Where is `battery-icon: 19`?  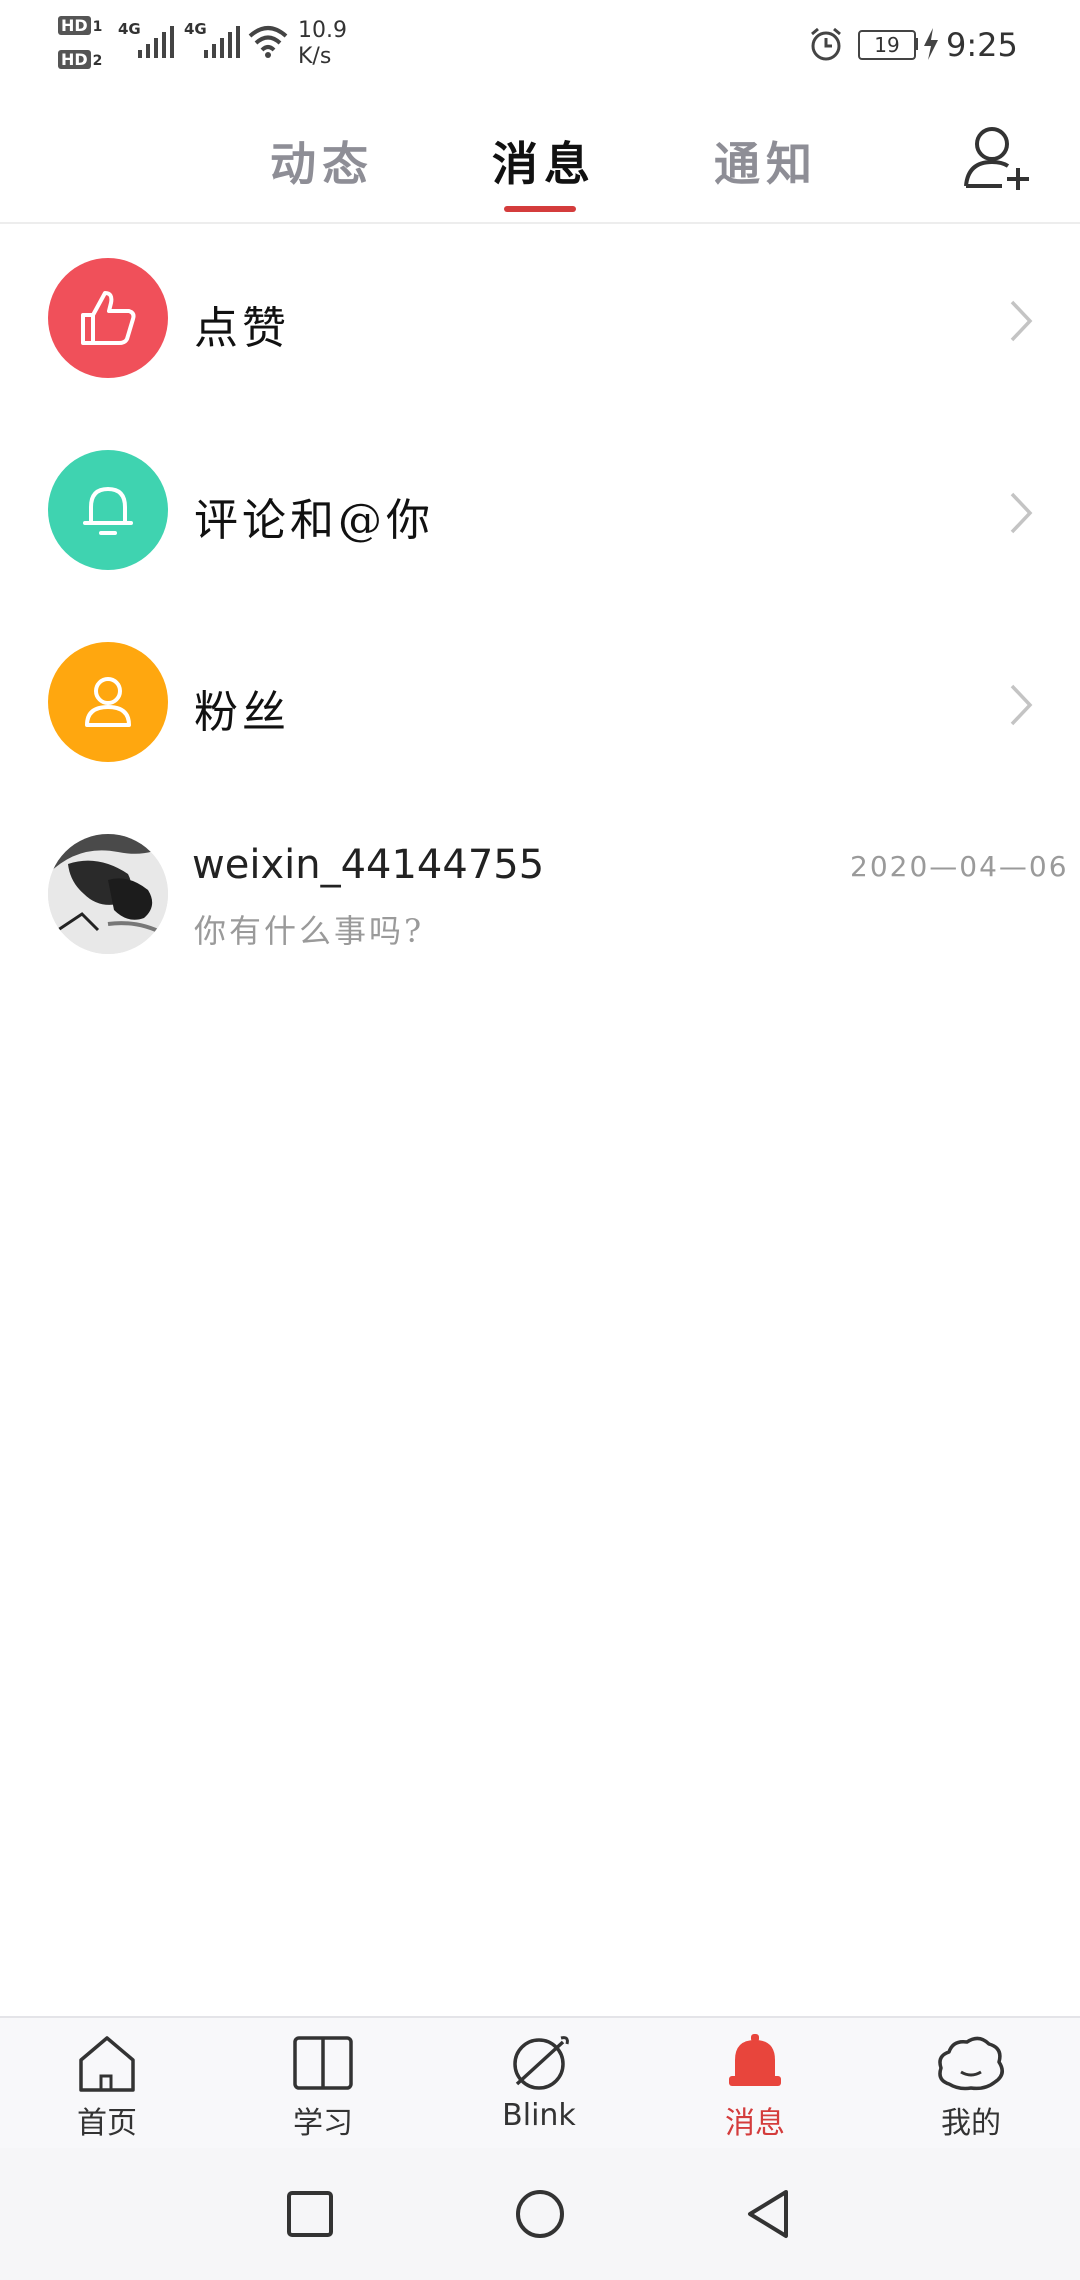 battery-icon: 19 is located at coordinates (887, 45).